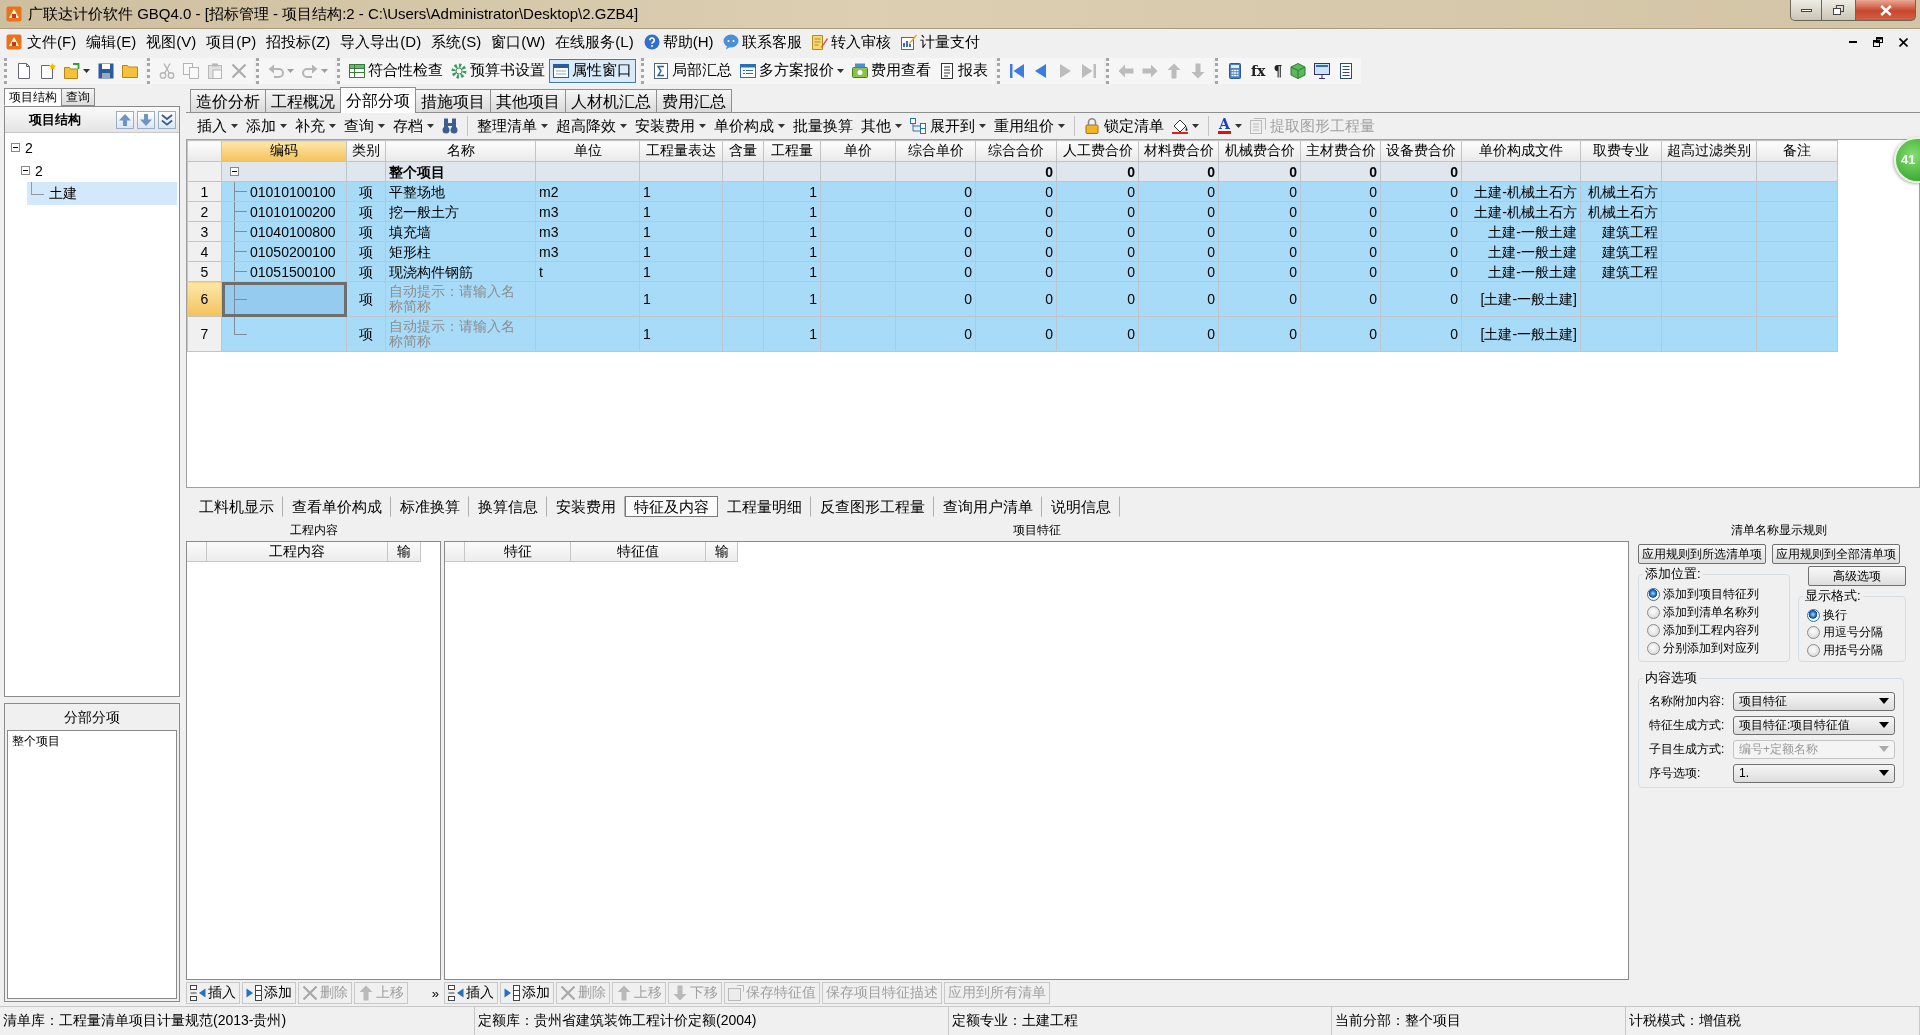 This screenshot has width=1920, height=1035. Describe the element at coordinates (1852, 633) in the screenshot. I see `radio-option: 用逗号分隔` at that location.